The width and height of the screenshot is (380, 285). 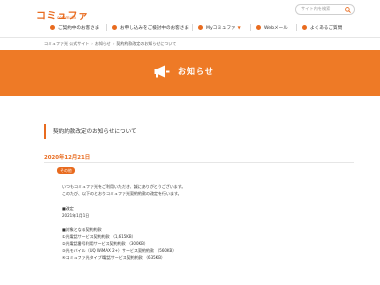 I want to click on search-input: サイト内を検索, so click(x=325, y=9).